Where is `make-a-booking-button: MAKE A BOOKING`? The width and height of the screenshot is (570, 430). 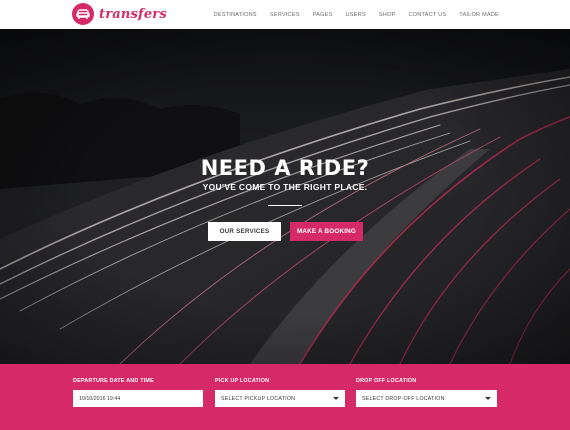 make-a-booking-button: MAKE A BOOKING is located at coordinates (326, 231).